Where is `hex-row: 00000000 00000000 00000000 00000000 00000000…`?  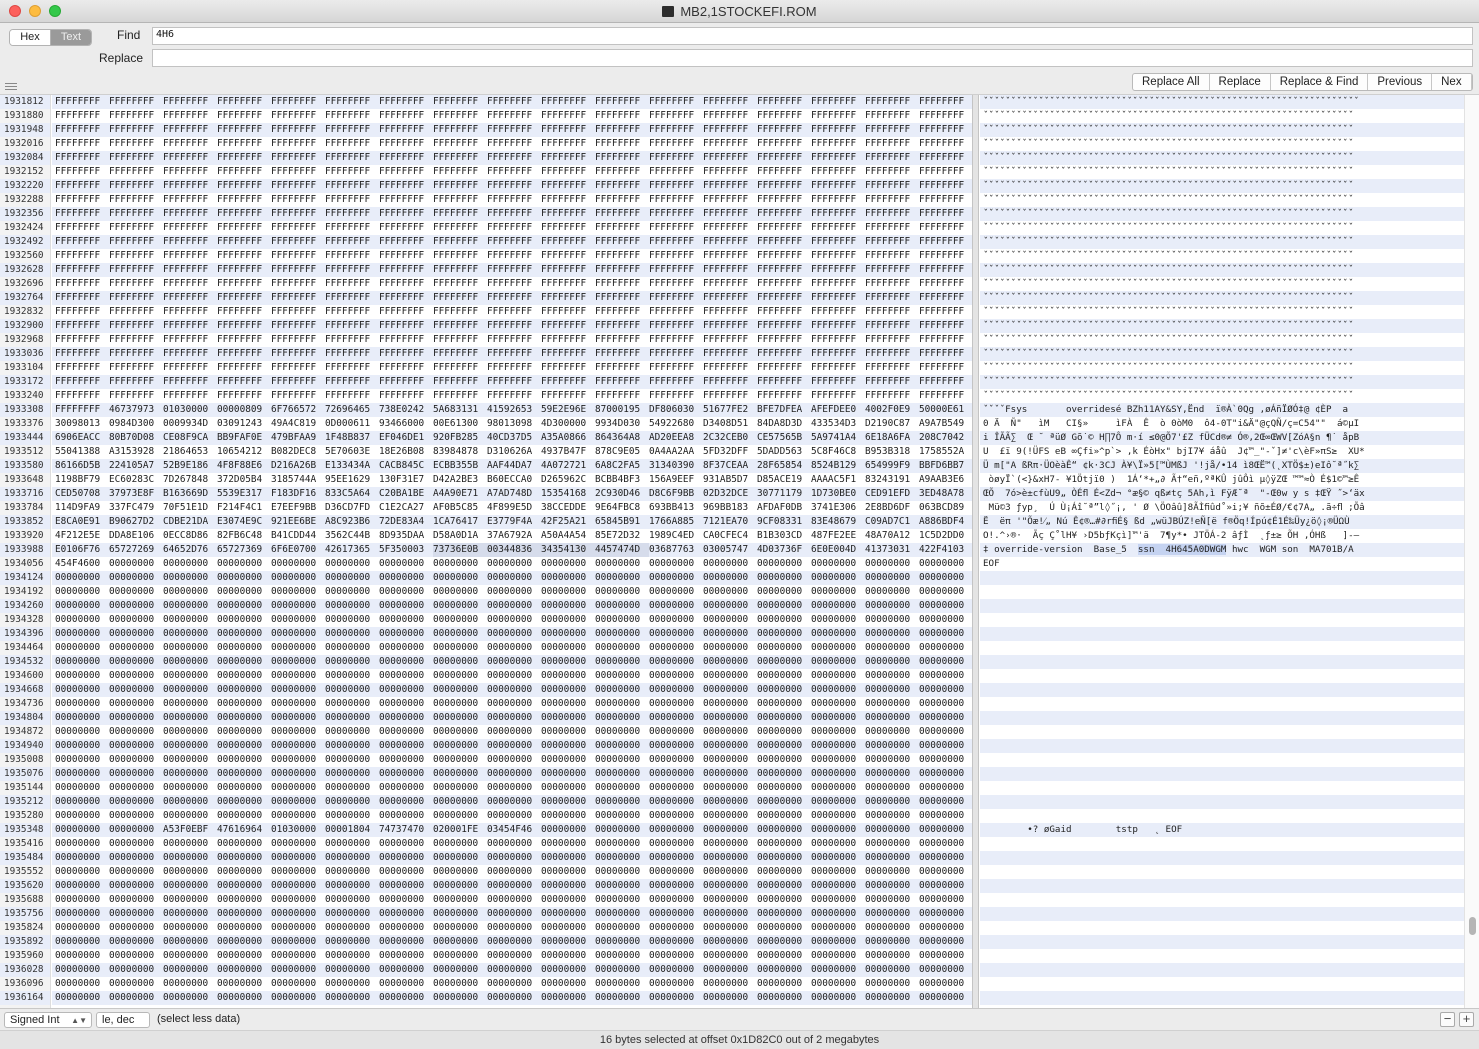
hex-row: 00000000 00000000 00000000 00000000 00000000… is located at coordinates (512, 872).